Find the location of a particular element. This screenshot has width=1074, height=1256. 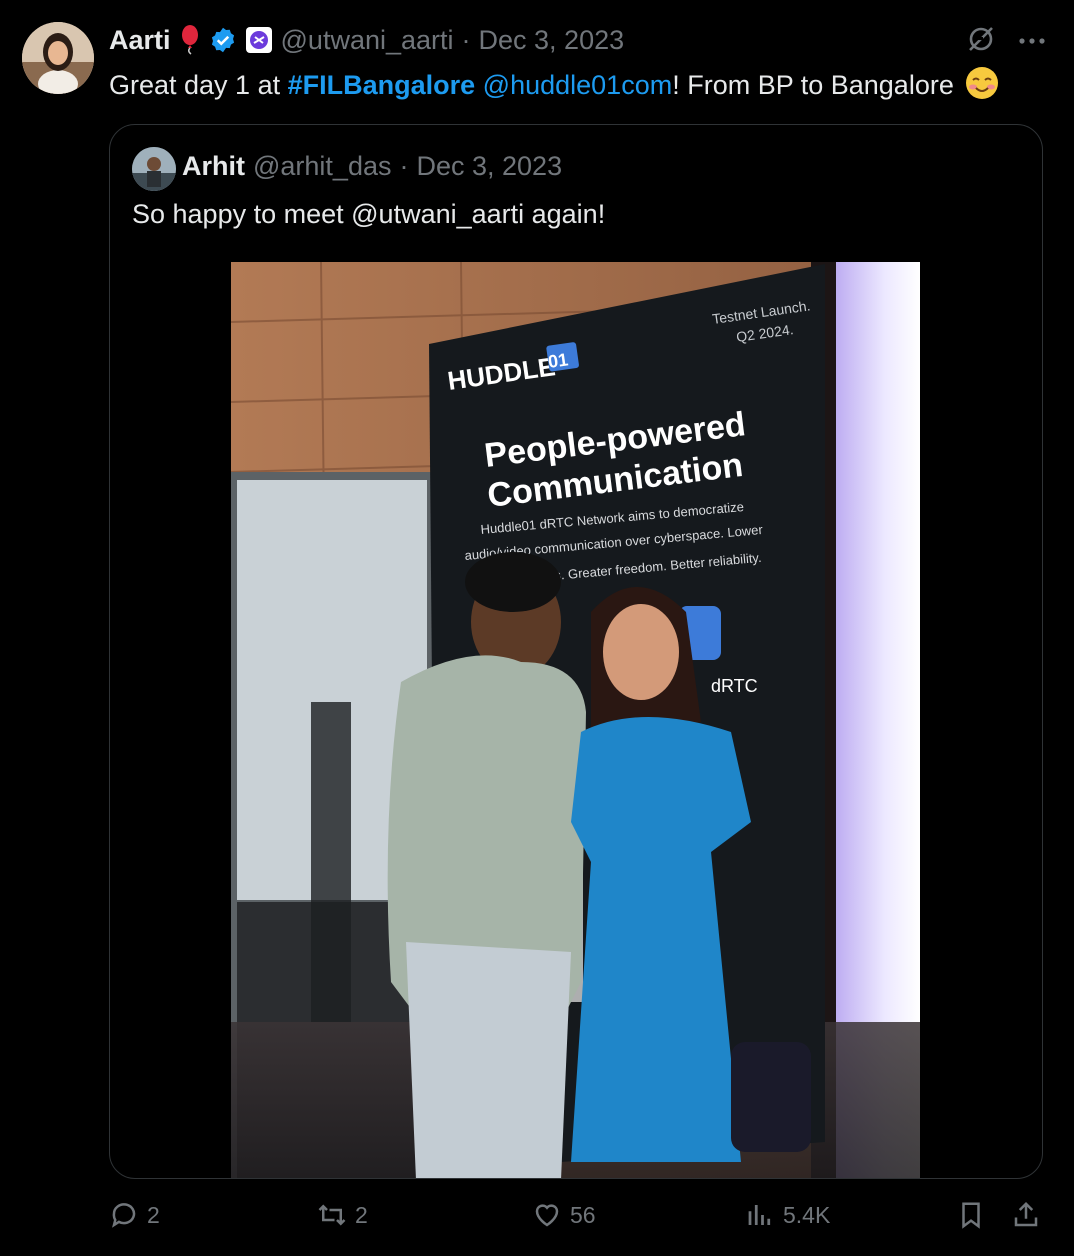

quote-date: Dec 3, 2023 is located at coordinates (489, 166).